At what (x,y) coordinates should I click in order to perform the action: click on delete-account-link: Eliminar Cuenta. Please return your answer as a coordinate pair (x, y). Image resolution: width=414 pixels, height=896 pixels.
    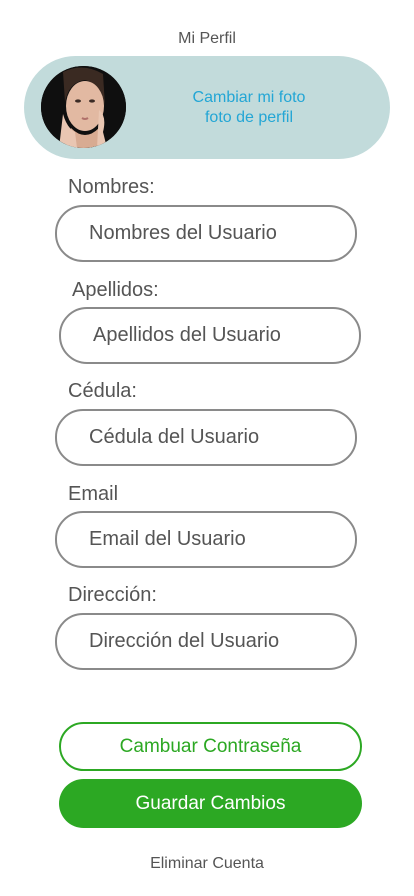
    Looking at the image, I should click on (207, 864).